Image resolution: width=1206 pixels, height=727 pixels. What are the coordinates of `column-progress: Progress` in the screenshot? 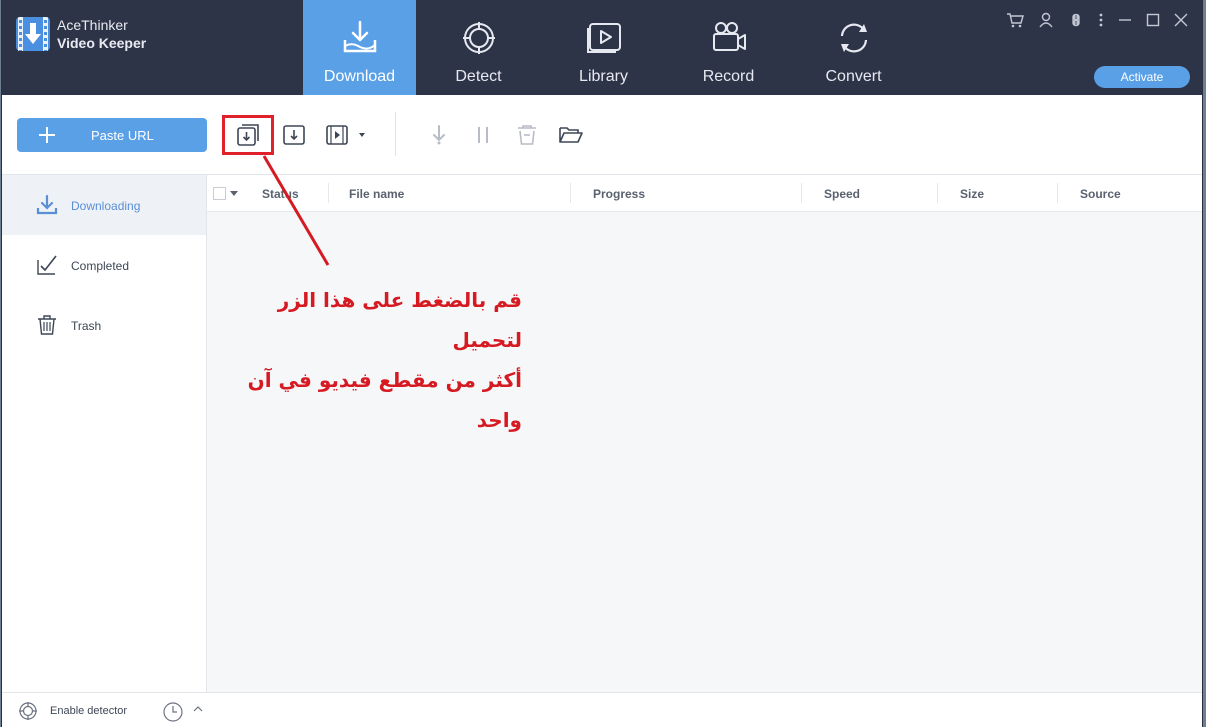 It's located at (619, 194).